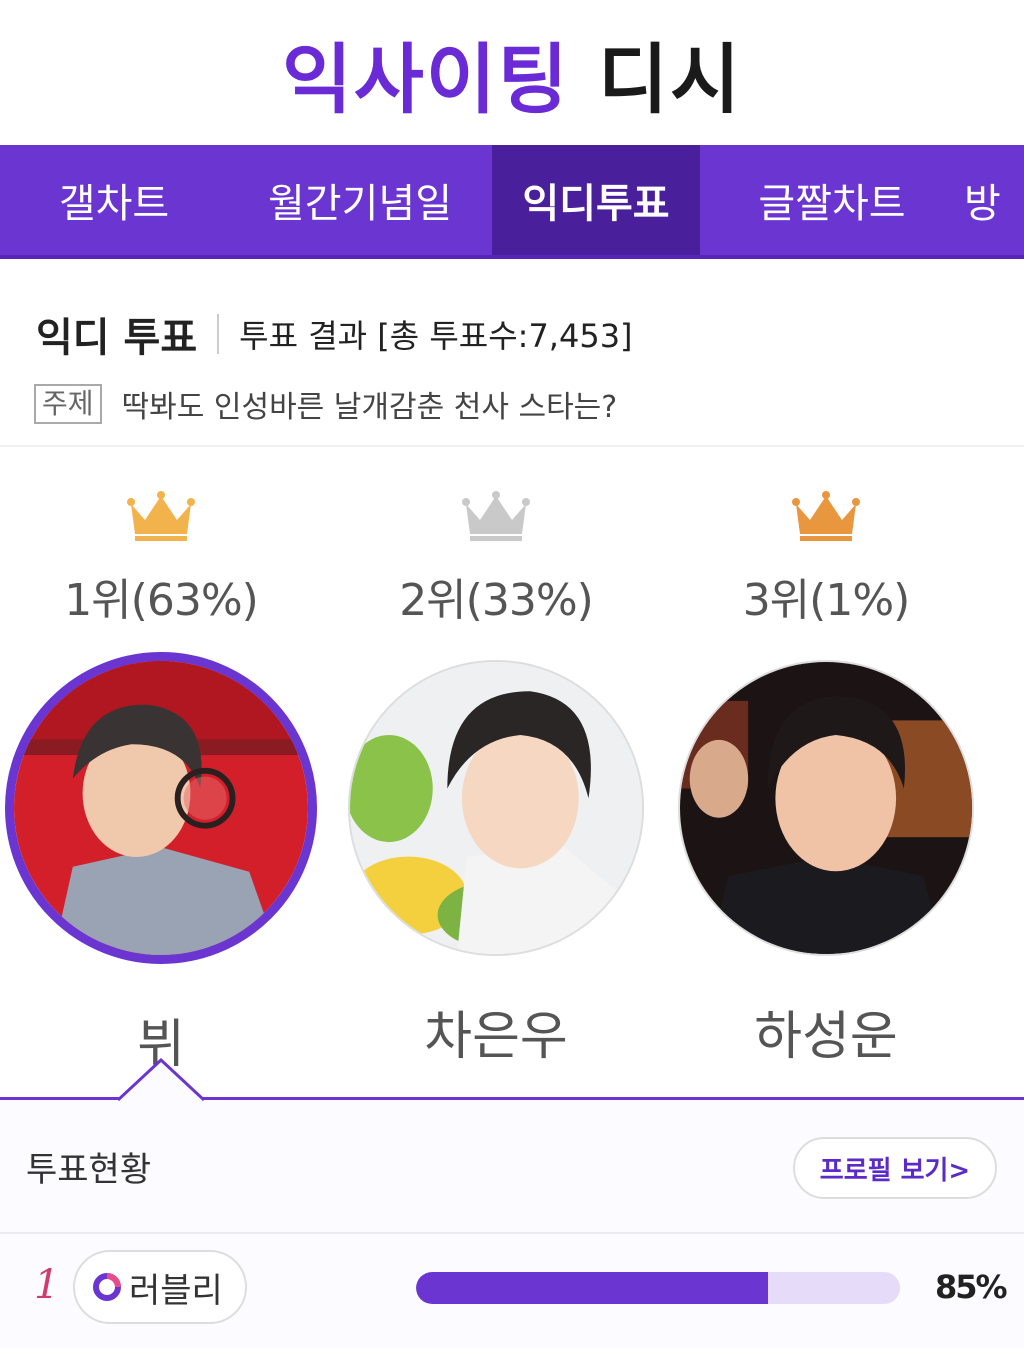  Describe the element at coordinates (107, 1287) in the screenshot. I see `fandom-logo-icon` at that location.